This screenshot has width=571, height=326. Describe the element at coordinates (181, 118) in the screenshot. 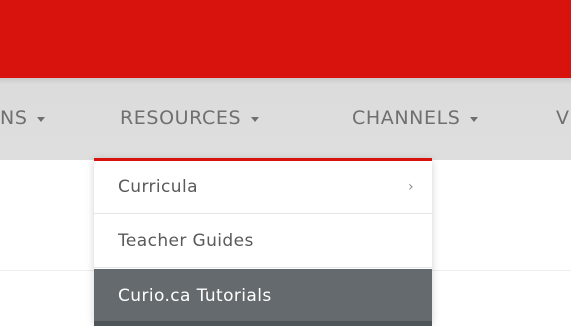

I see `nav-item-label: RESOURCES` at that location.